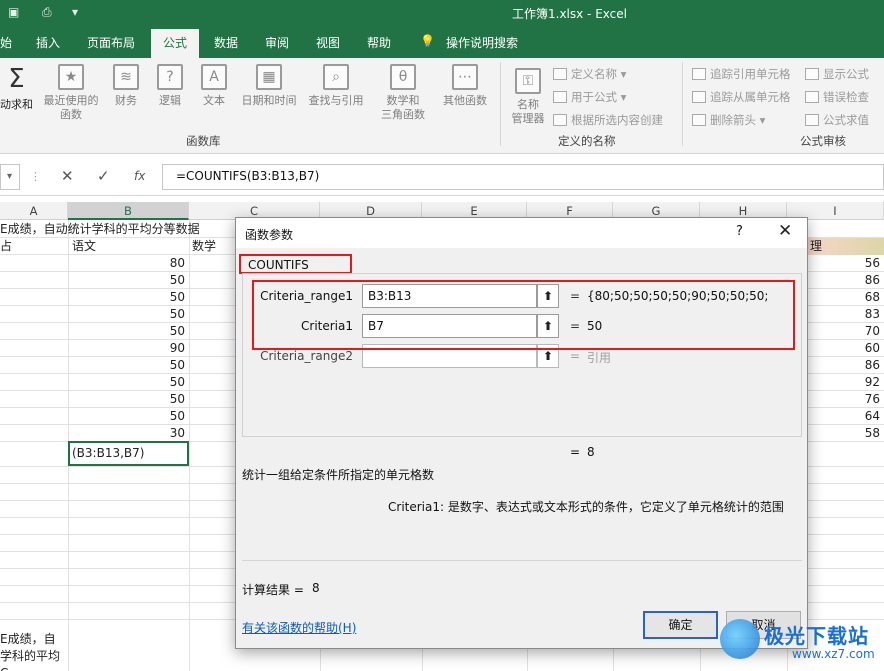 The width and height of the screenshot is (884, 671). Describe the element at coordinates (126, 86) in the screenshot. I see `financial-button: ≋ 财务` at that location.